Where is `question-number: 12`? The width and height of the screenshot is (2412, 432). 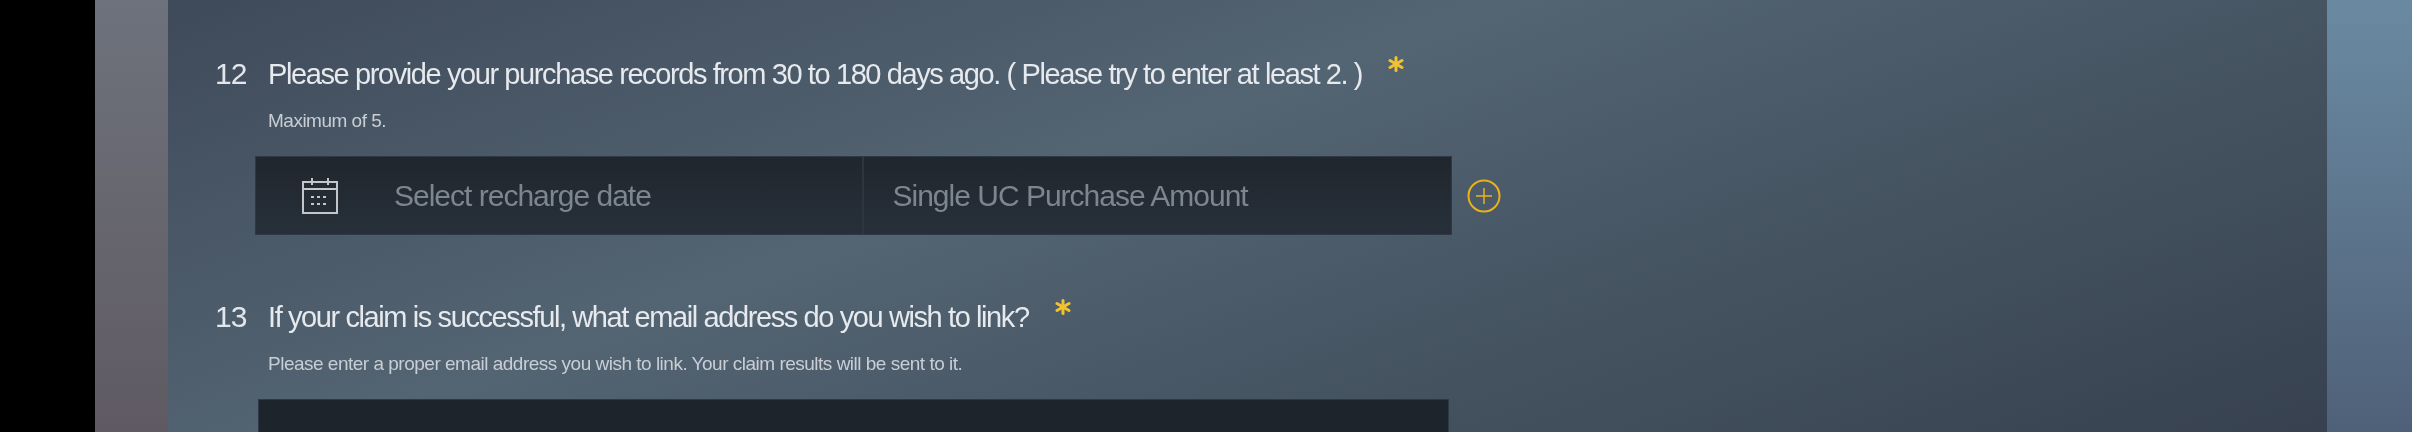 question-number: 12 is located at coordinates (231, 74).